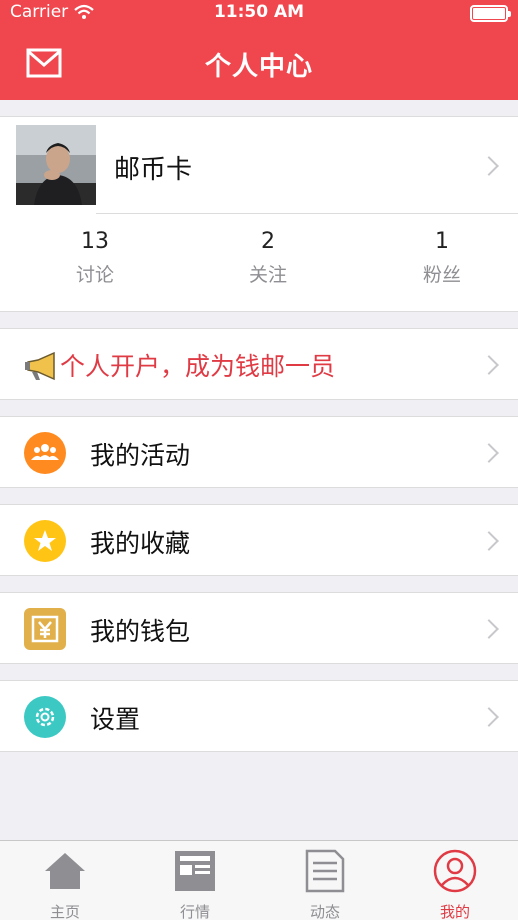  Describe the element at coordinates (442, 258) in the screenshot. I see `stat-followers: 1 粉丝` at that location.